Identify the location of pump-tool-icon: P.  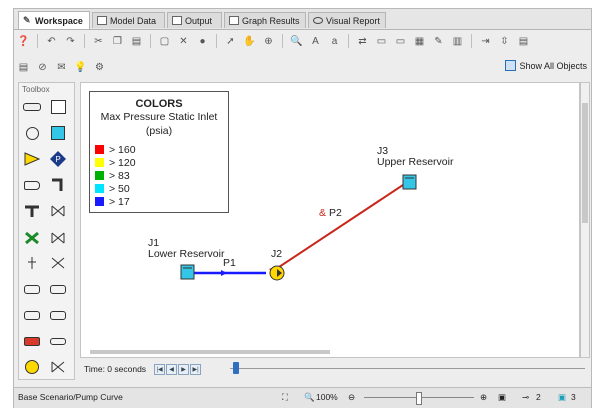
(58, 159).